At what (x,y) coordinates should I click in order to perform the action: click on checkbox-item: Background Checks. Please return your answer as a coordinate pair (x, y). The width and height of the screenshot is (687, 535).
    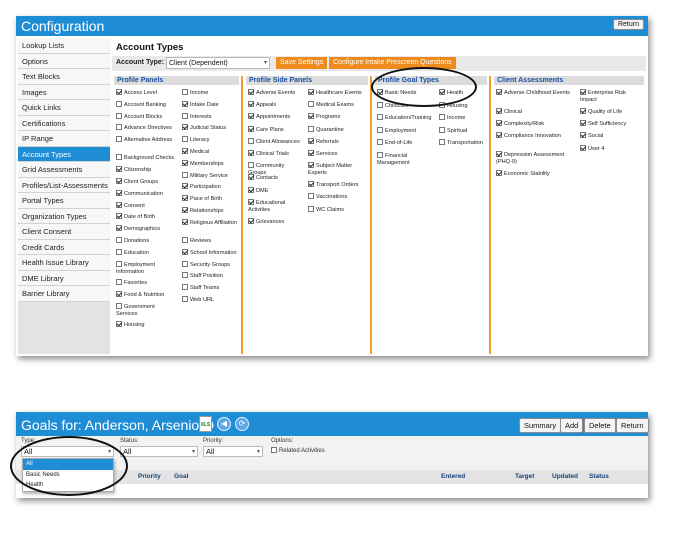
    Looking at the image, I should click on (146, 158).